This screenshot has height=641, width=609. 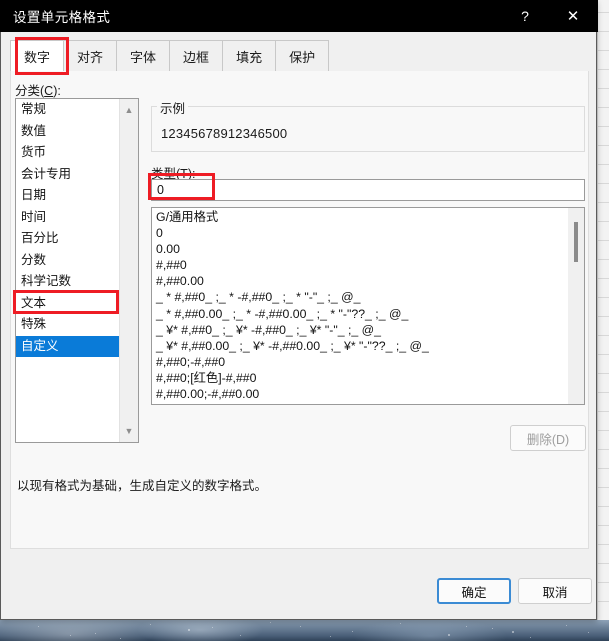 What do you see at coordinates (173, 107) in the screenshot?
I see `sample-legend: 示例` at bounding box center [173, 107].